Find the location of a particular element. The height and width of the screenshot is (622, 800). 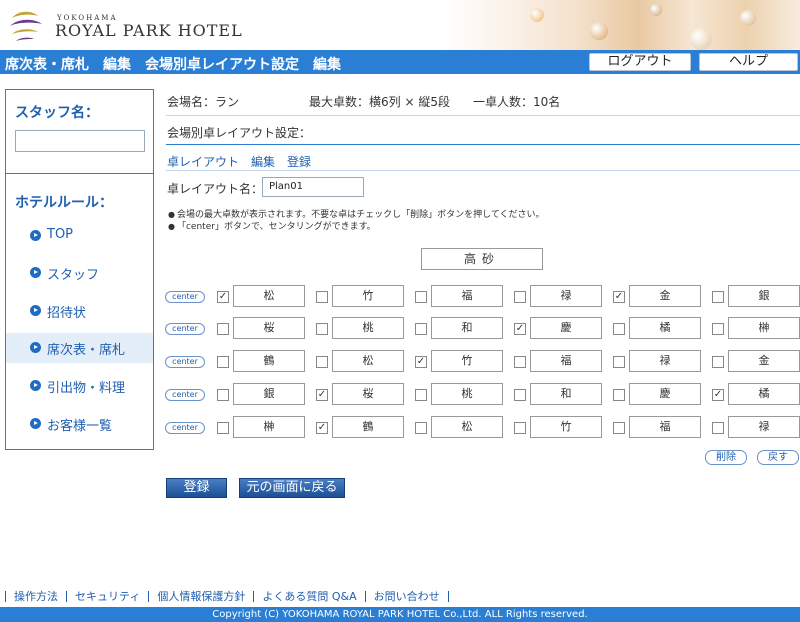

sidebar-item-seating: 席次表・席札 is located at coordinates (79, 348).